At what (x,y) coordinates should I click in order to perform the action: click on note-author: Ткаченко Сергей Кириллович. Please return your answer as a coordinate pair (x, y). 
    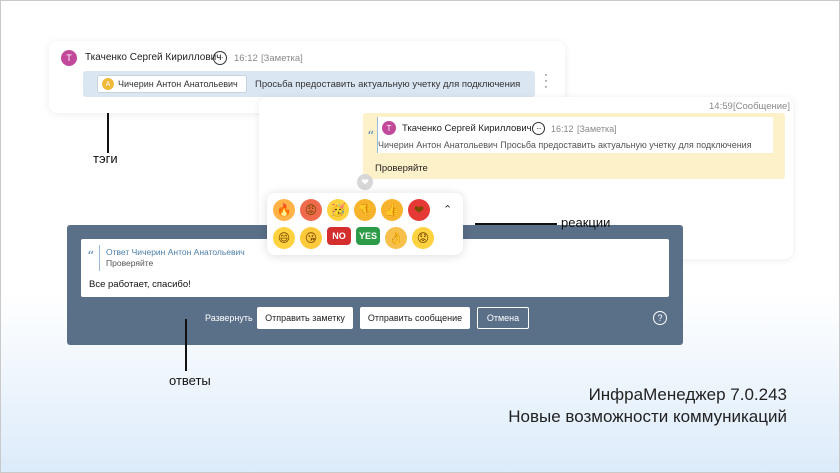
    Looking at the image, I should click on (153, 57).